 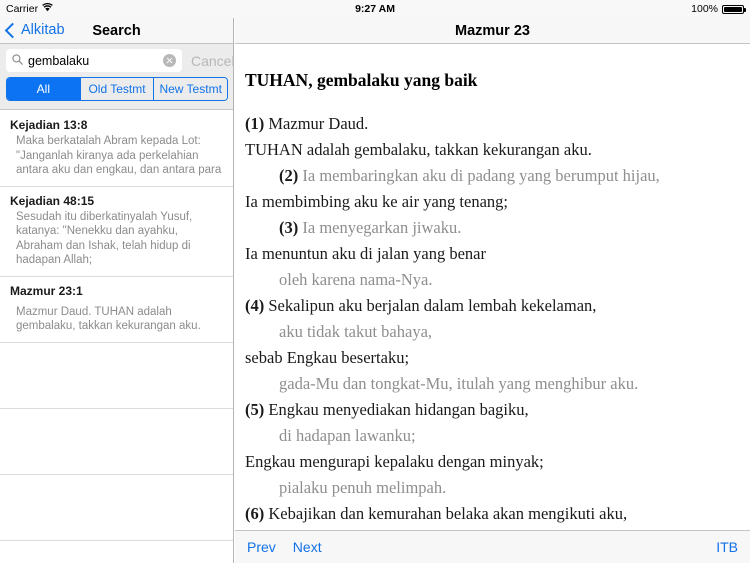 What do you see at coordinates (46, 290) in the screenshot?
I see `result-reference: Mazmur 23:1` at bounding box center [46, 290].